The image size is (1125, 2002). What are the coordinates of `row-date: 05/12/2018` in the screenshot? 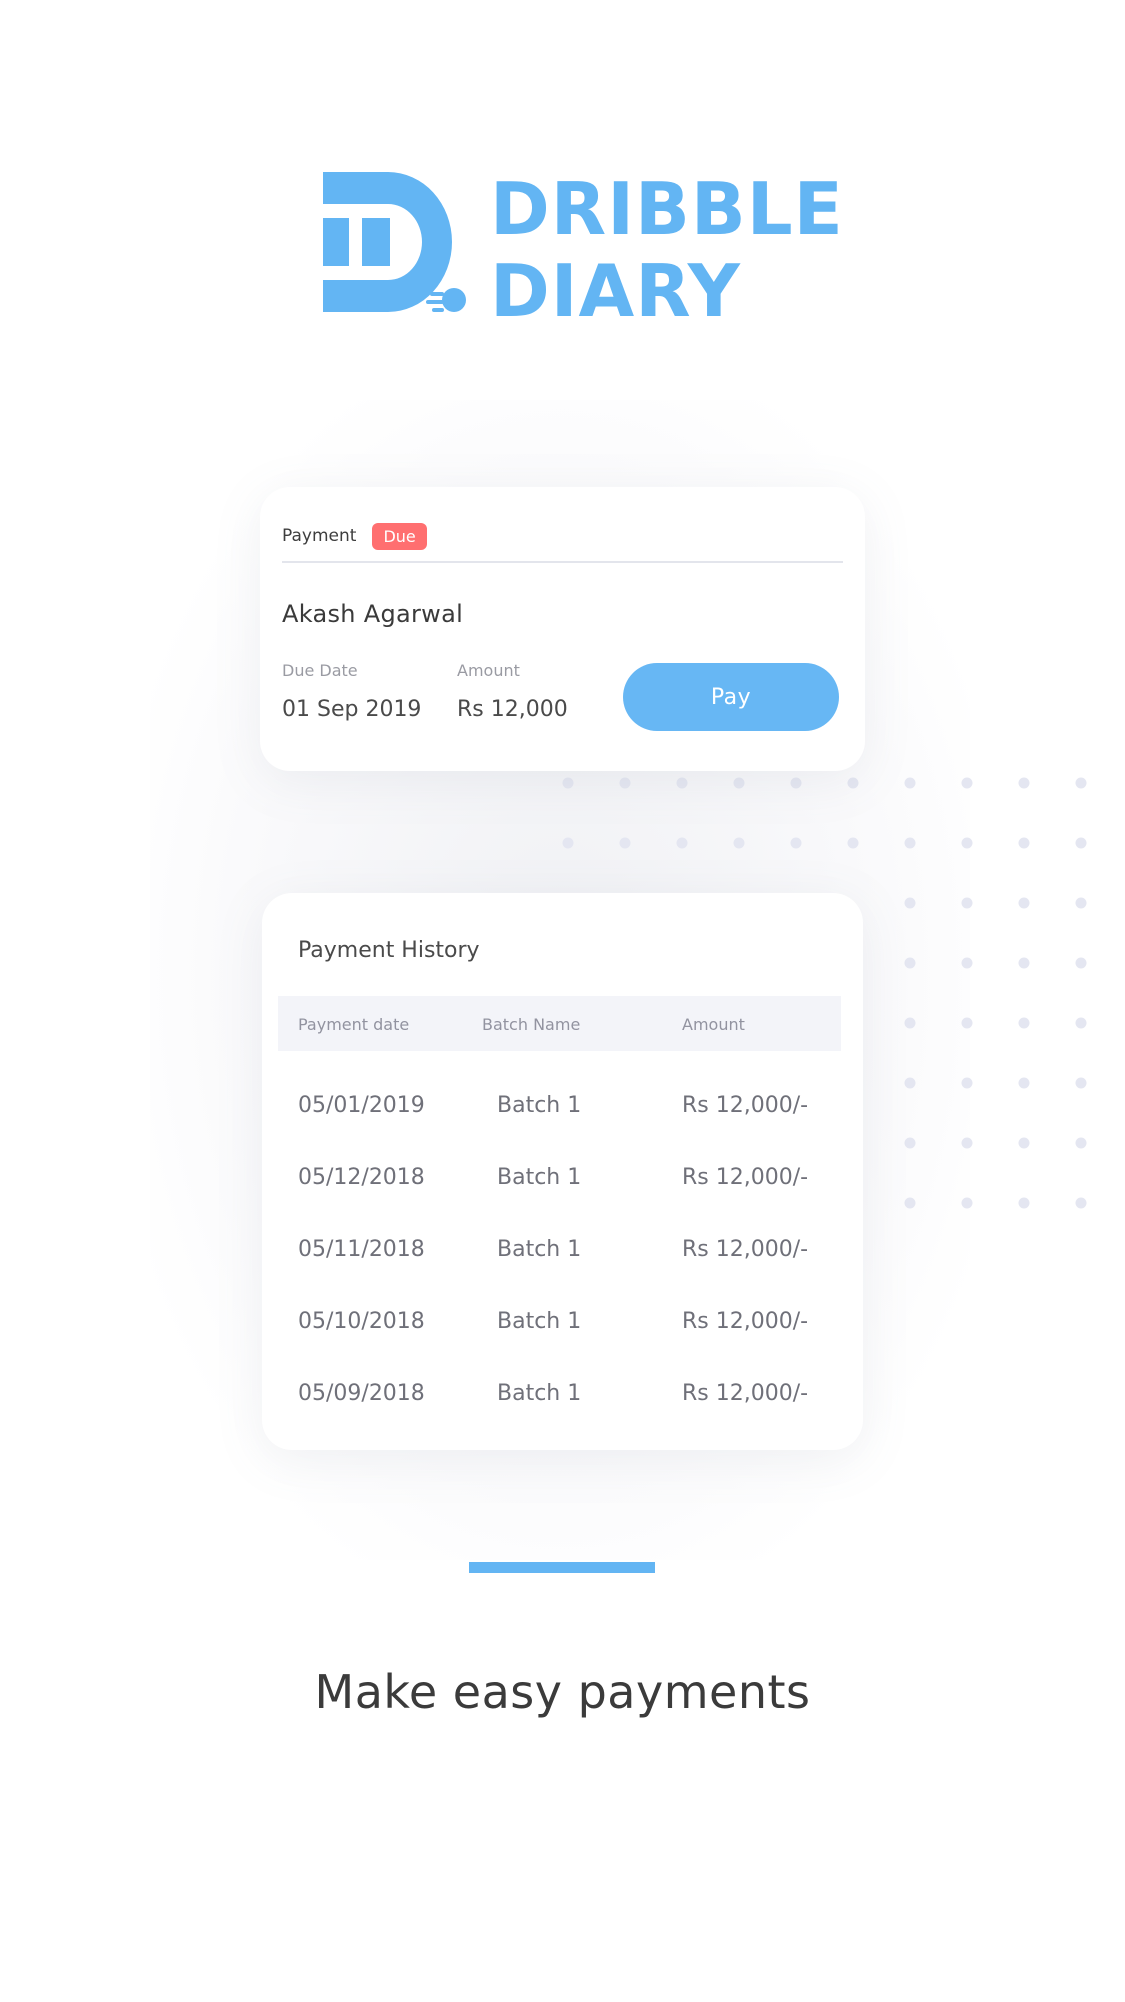 It's located at (361, 1177).